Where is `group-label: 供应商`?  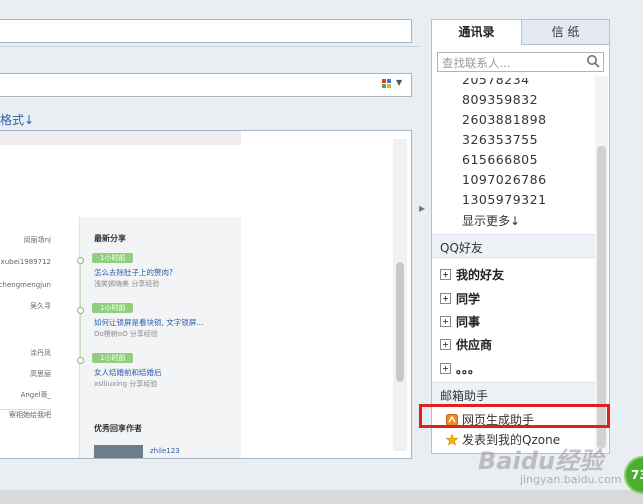
group-label: 供应商 is located at coordinates (474, 345).